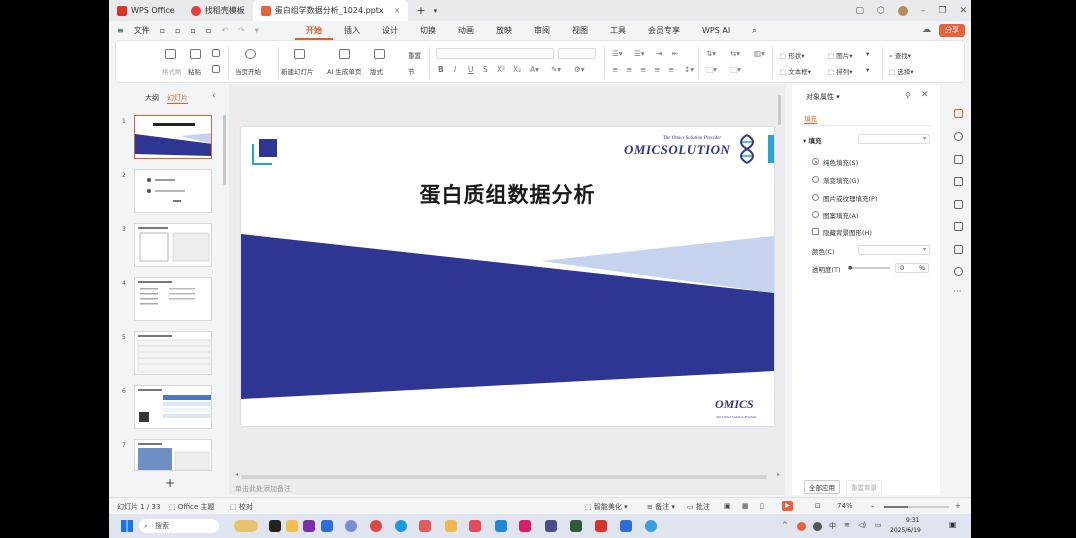 This screenshot has width=1076, height=538. Describe the element at coordinates (257, 30) in the screenshot. I see `customize-icon: ▾` at that location.